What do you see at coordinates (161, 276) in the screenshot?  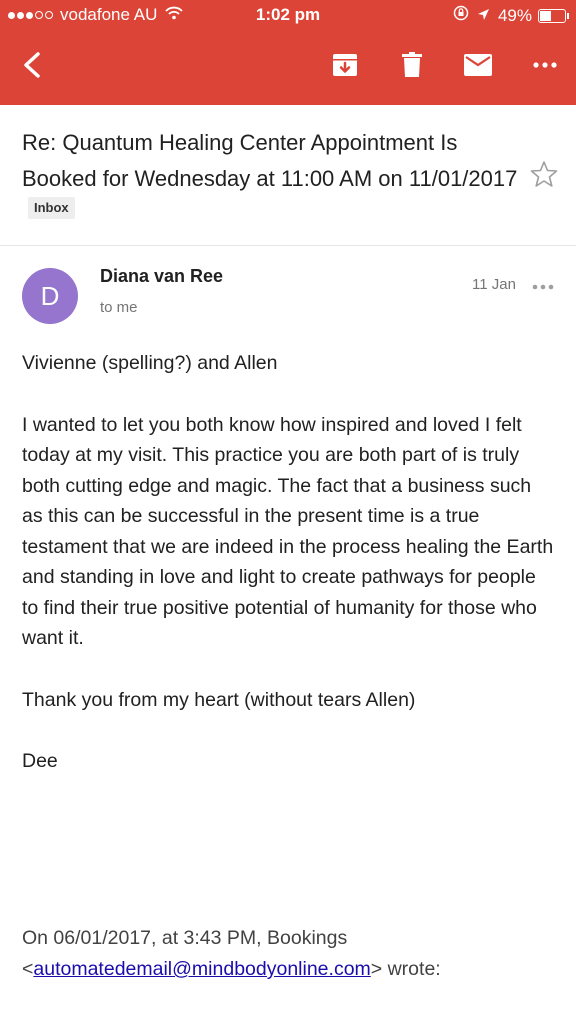 I see `sender-name: Diana van Ree` at bounding box center [161, 276].